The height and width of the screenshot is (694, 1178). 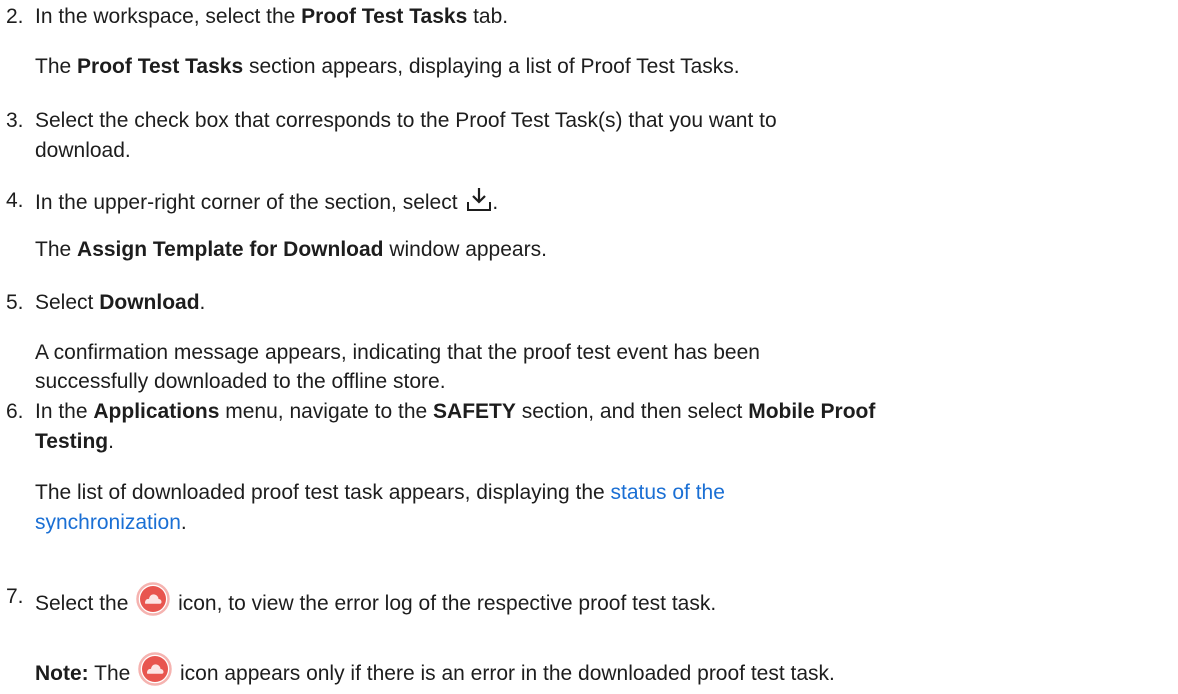 What do you see at coordinates (156, 411) in the screenshot?
I see `step-6-menu-name: Applications` at bounding box center [156, 411].